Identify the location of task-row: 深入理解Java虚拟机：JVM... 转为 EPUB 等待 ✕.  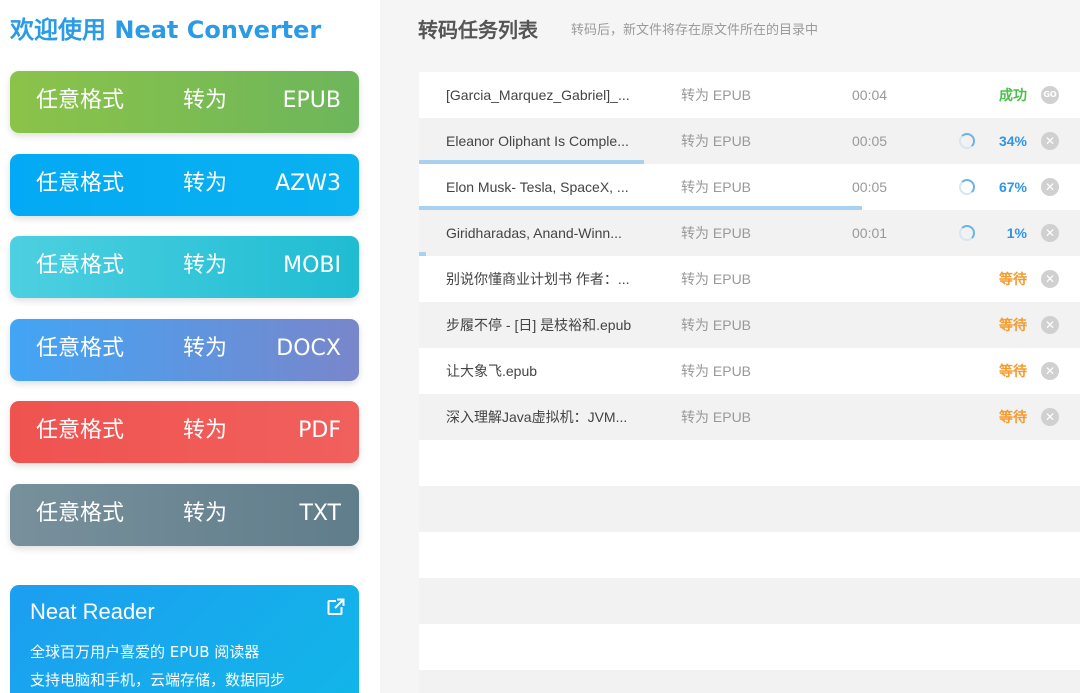
(749, 417).